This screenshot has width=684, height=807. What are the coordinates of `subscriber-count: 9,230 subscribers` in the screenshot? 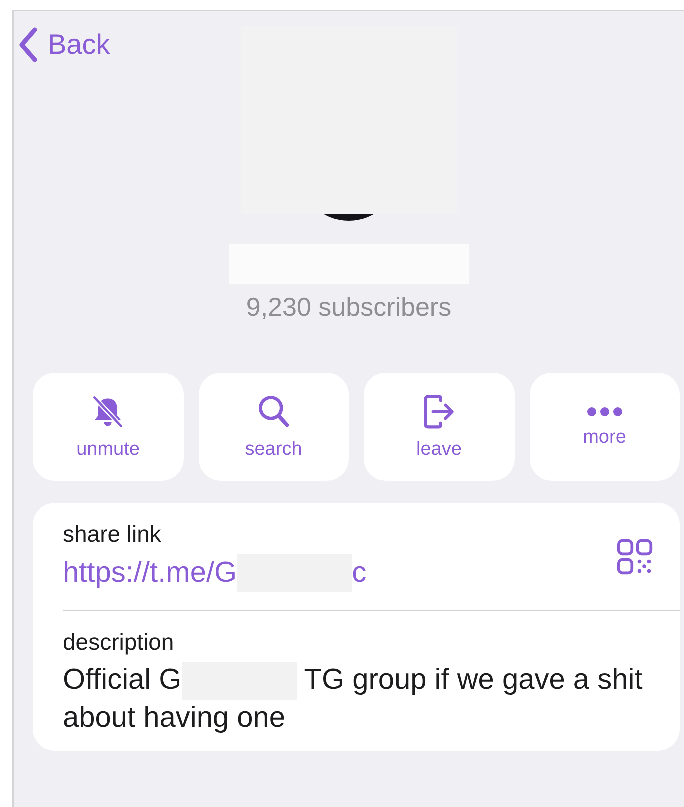 It's located at (349, 307).